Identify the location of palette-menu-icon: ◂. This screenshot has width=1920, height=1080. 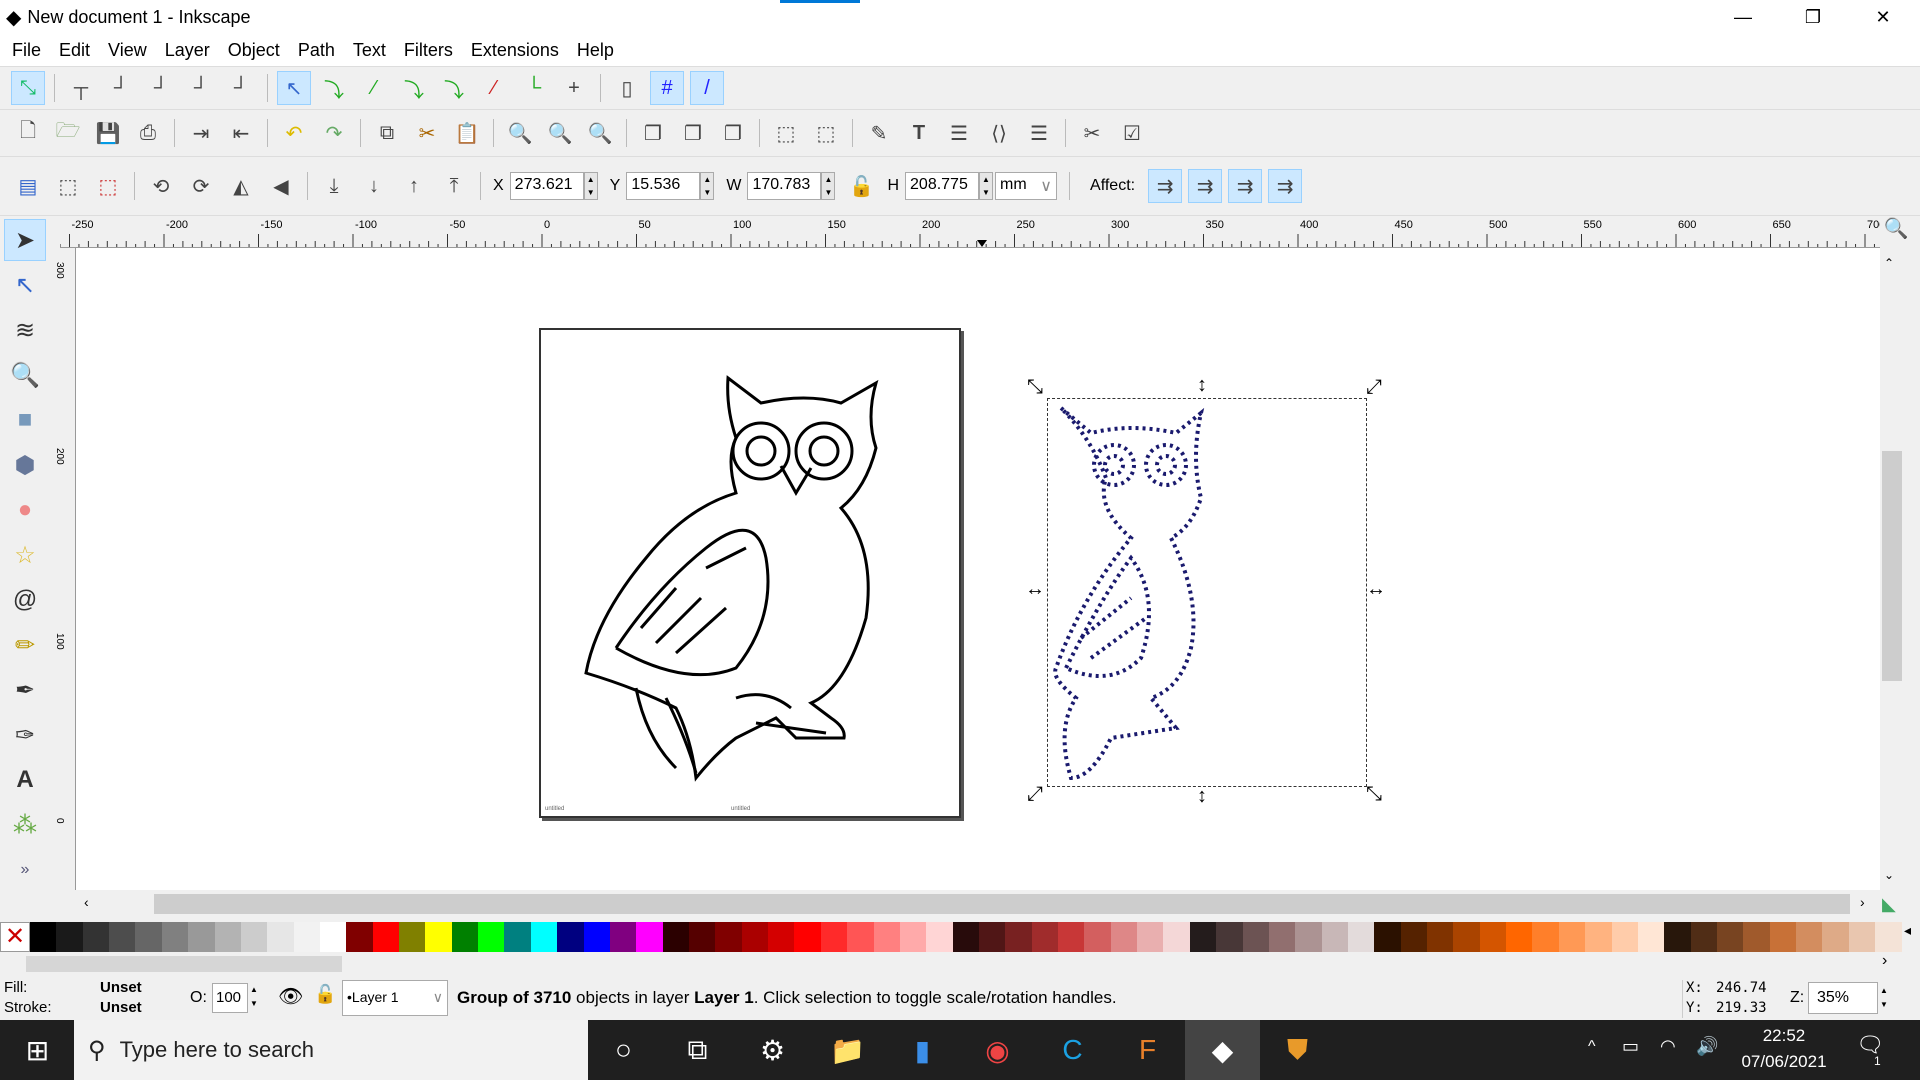
(1907, 930).